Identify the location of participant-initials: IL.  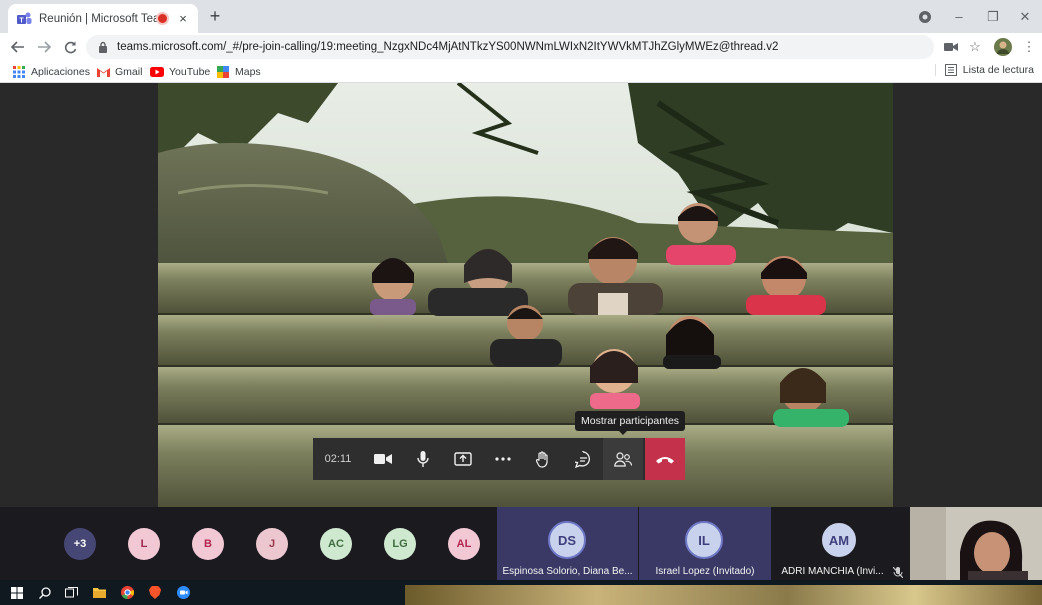
(704, 540).